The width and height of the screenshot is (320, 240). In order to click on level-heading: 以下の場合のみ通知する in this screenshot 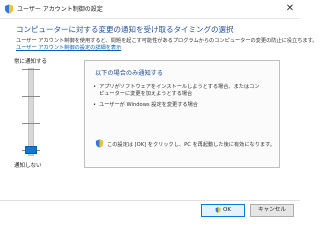, I will do `click(129, 73)`.